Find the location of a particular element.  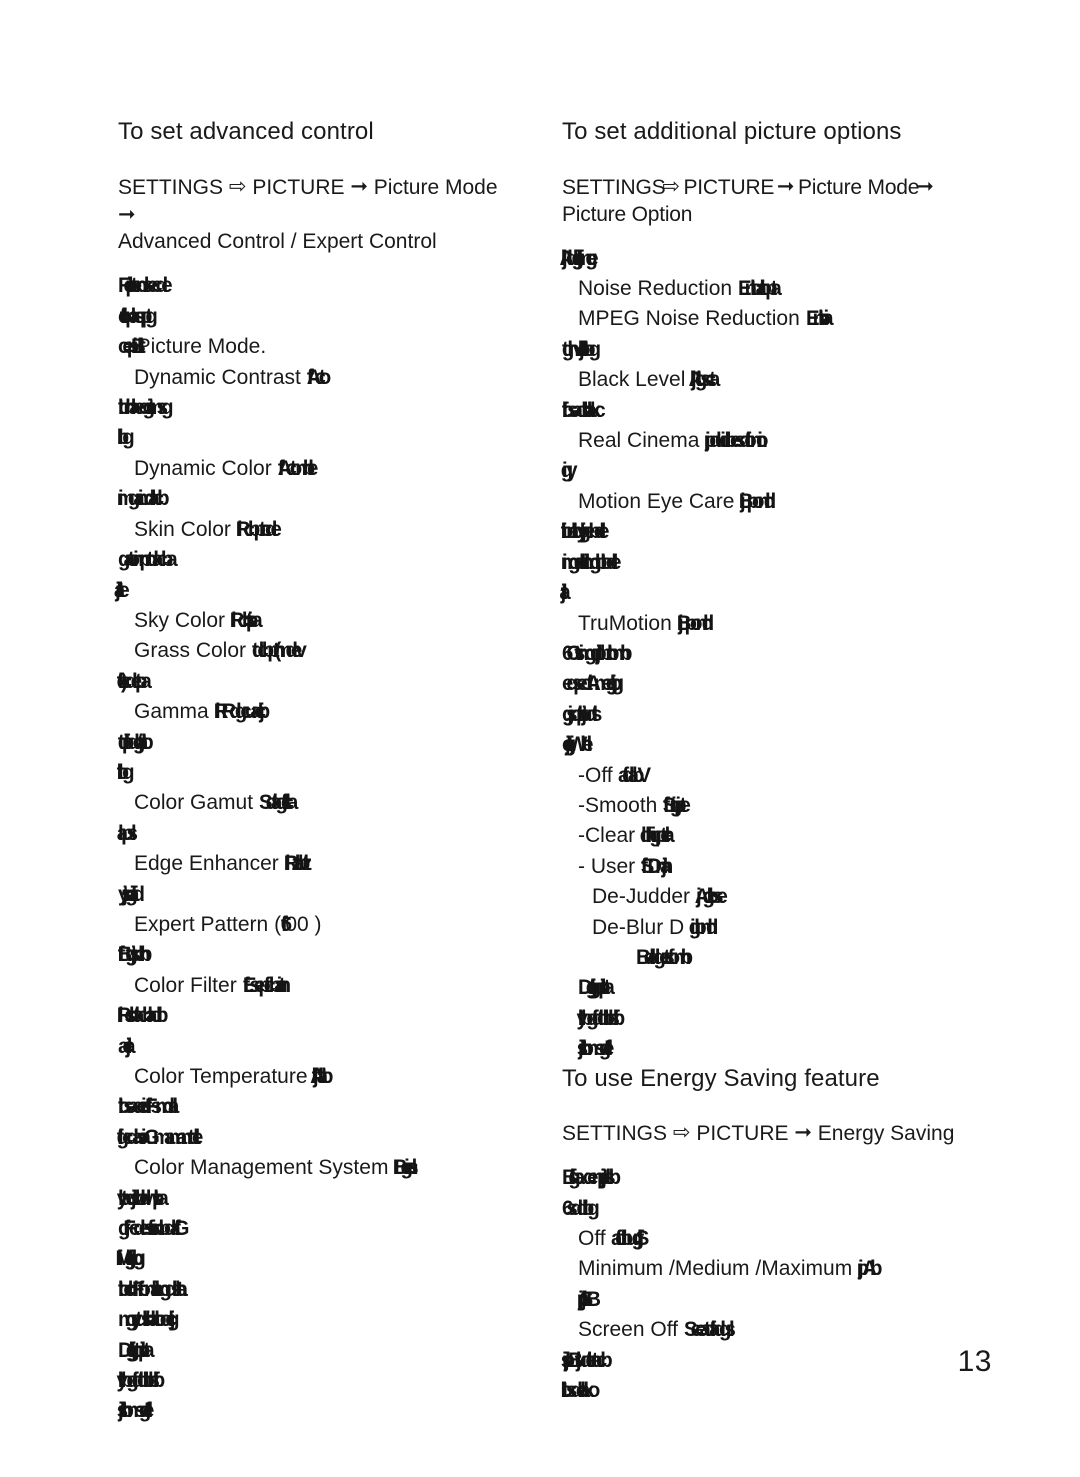

feature-label: 00 ) is located at coordinates (303, 924).